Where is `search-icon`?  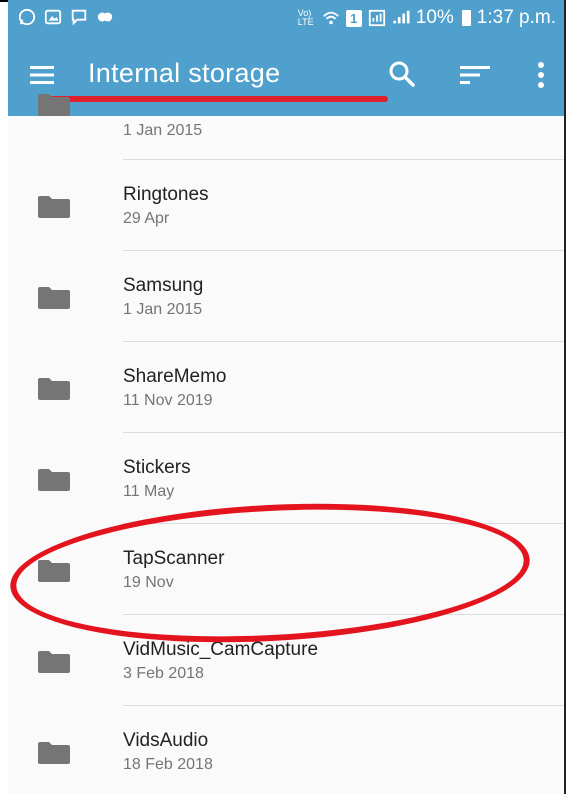 search-icon is located at coordinates (402, 74).